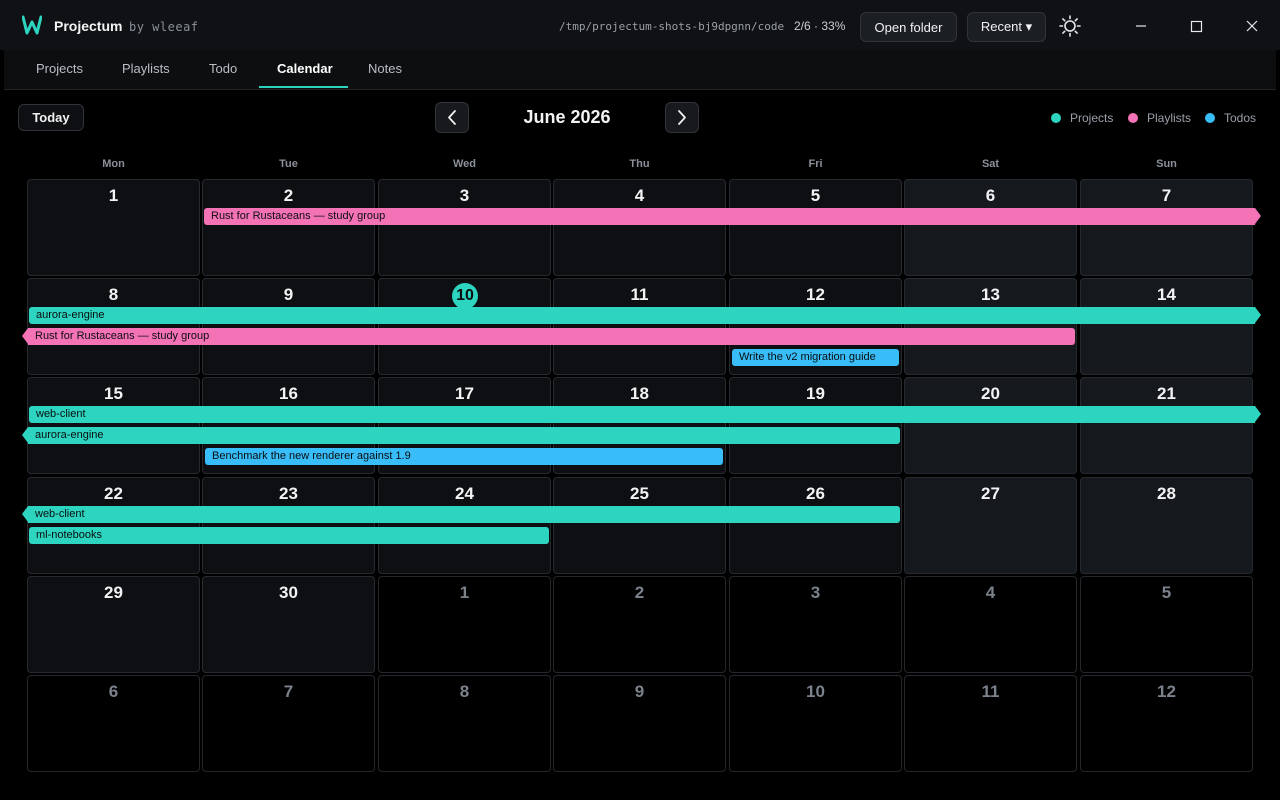 Image resolution: width=1280 pixels, height=800 pixels. What do you see at coordinates (59, 68) in the screenshot?
I see `tab-projects: Projects` at bounding box center [59, 68].